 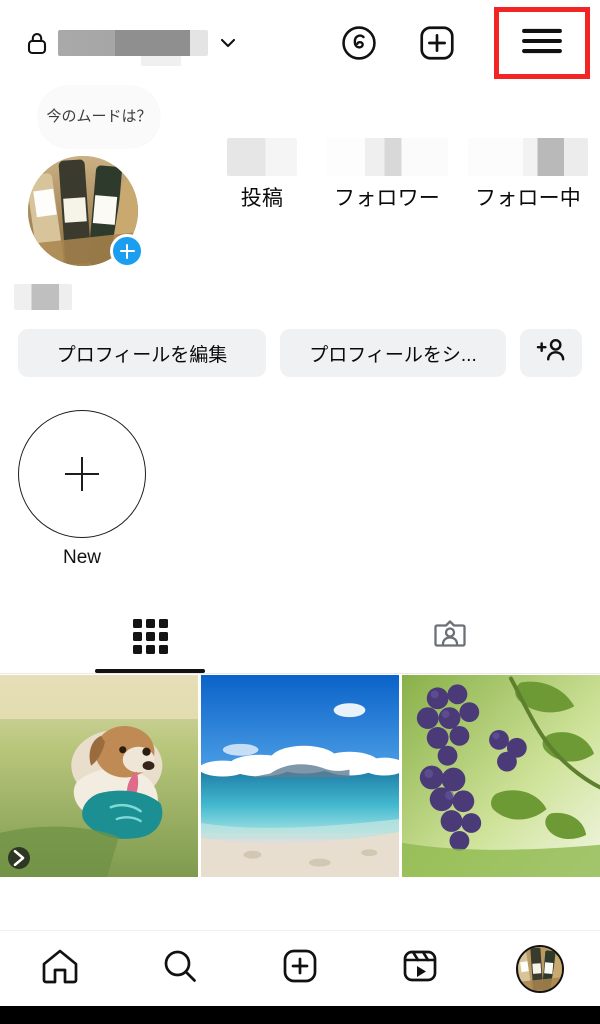 I want to click on nav-reels, so click(x=420, y=969).